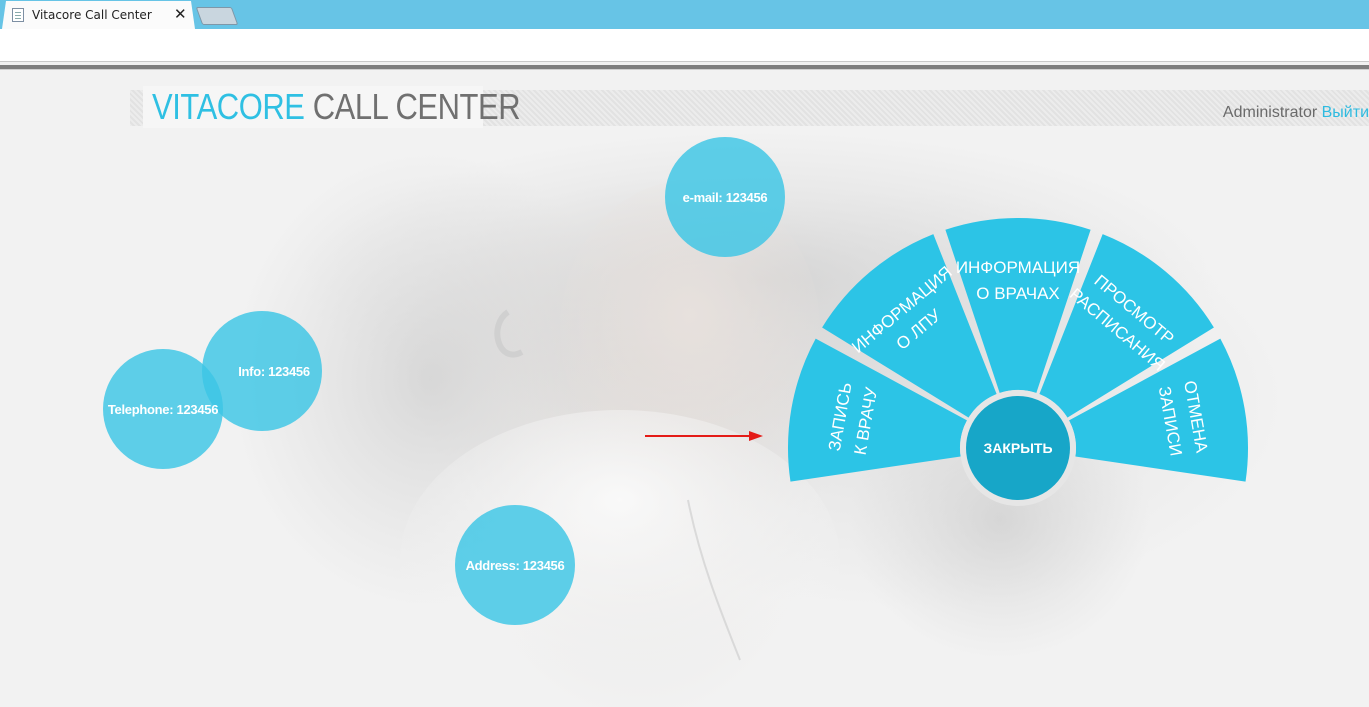 This screenshot has width=1369, height=707. I want to click on user-area: Administrator Выйти, so click(1296, 113).